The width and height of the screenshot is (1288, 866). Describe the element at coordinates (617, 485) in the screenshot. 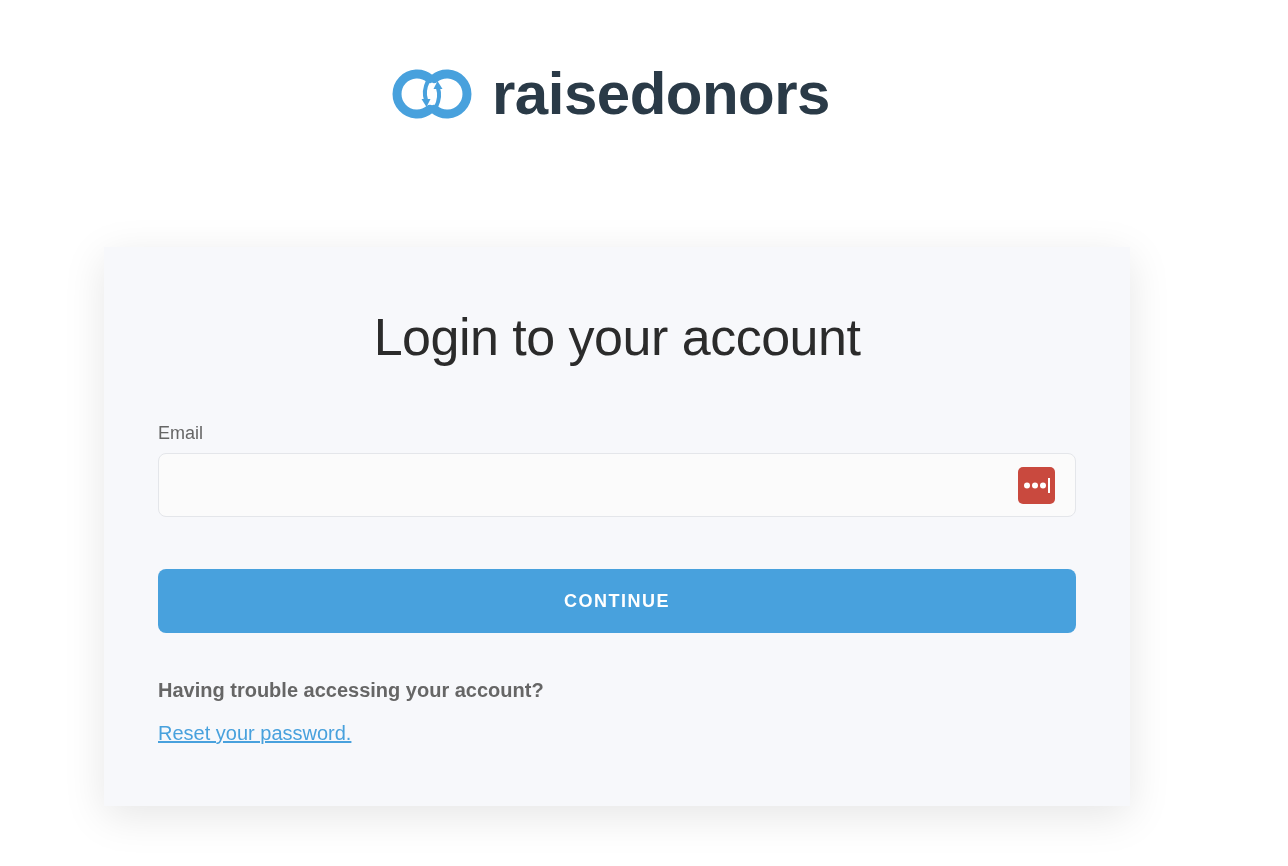

I see `email-field` at that location.